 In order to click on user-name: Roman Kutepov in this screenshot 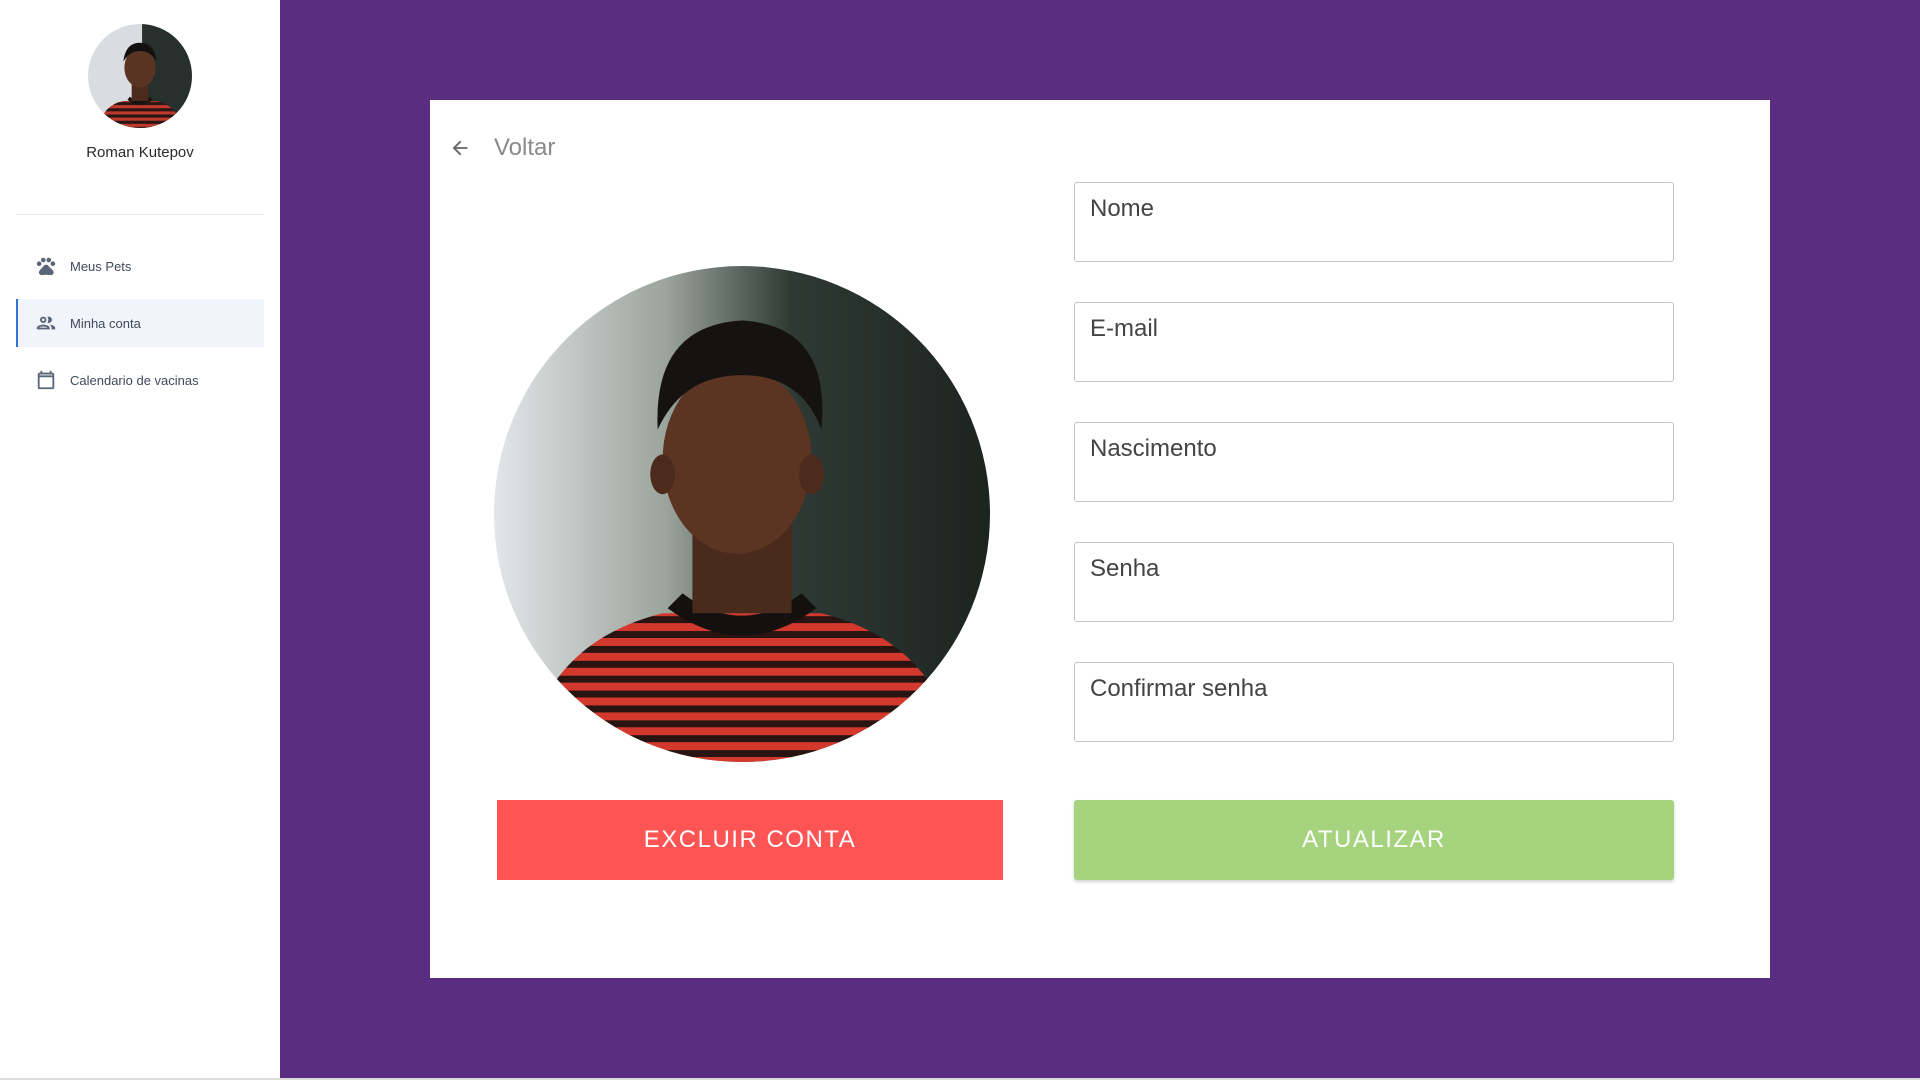, I will do `click(140, 152)`.